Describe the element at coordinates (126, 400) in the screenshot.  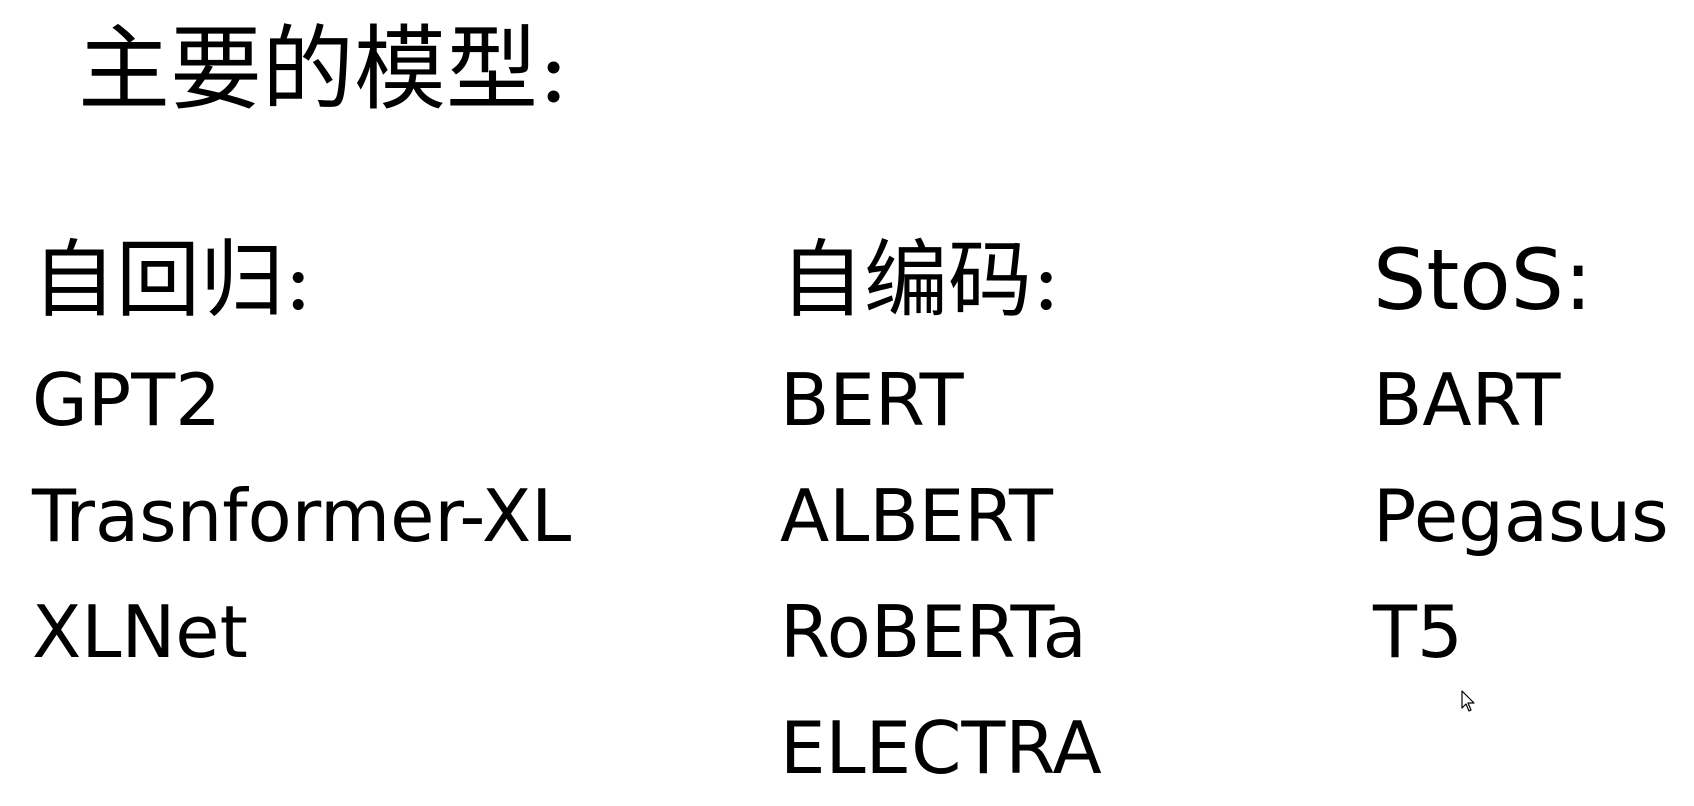
I see `model-item: GPT2` at that location.